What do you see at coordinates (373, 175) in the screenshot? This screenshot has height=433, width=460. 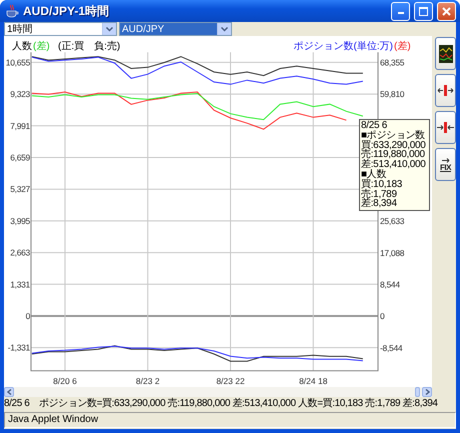 I see `tooltip-line: ■人数` at bounding box center [373, 175].